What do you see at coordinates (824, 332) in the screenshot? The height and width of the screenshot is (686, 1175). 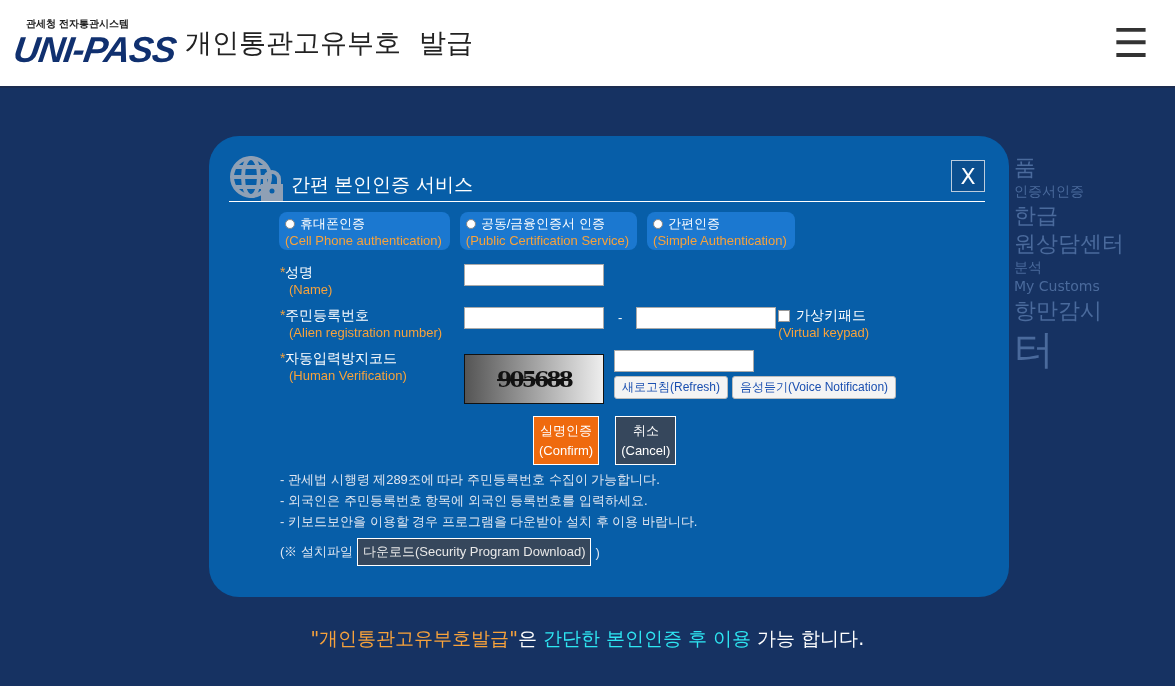 I see `checkbox-sublabel: (Virtual keypad)` at bounding box center [824, 332].